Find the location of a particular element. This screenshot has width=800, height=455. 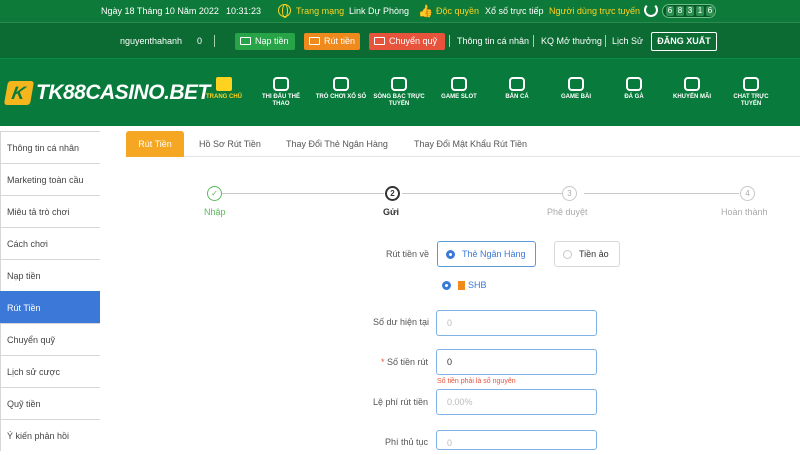

tab-withdraw: Rút Tiền is located at coordinates (155, 144).